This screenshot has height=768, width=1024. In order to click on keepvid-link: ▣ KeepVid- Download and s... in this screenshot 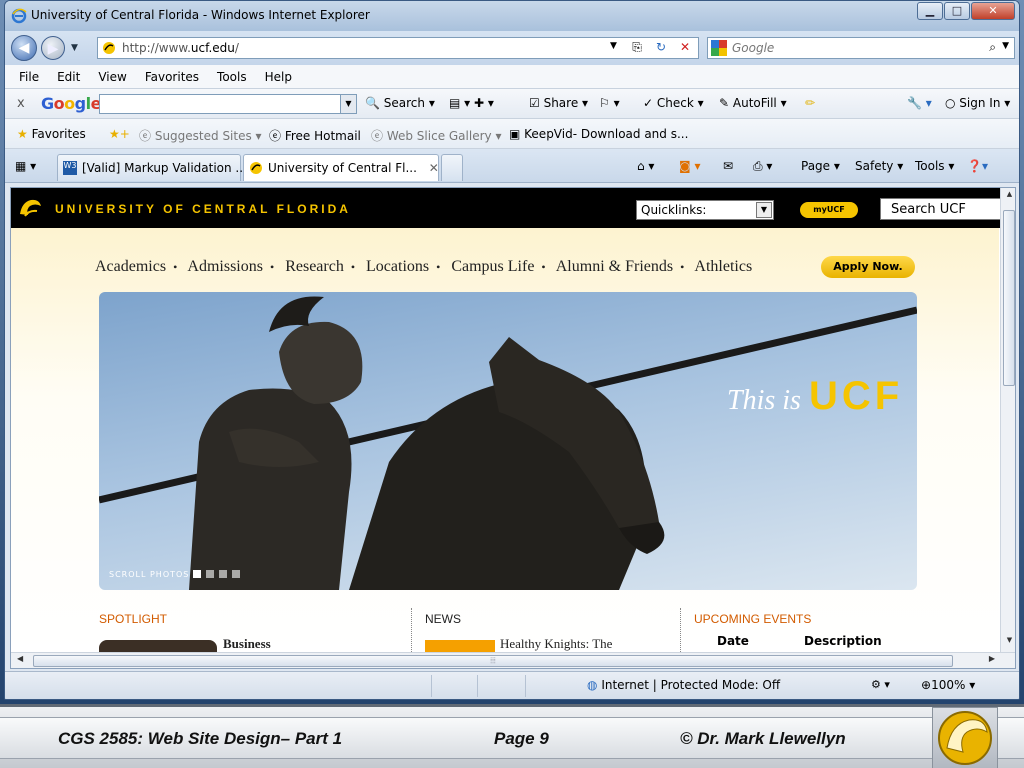, I will do `click(598, 134)`.